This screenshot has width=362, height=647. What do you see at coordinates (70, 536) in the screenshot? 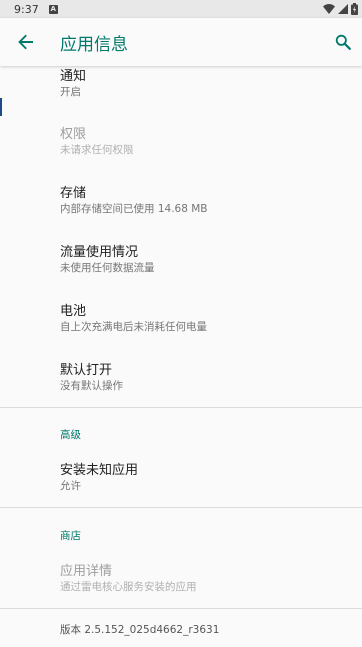
I see `category-store: 商店` at bounding box center [70, 536].